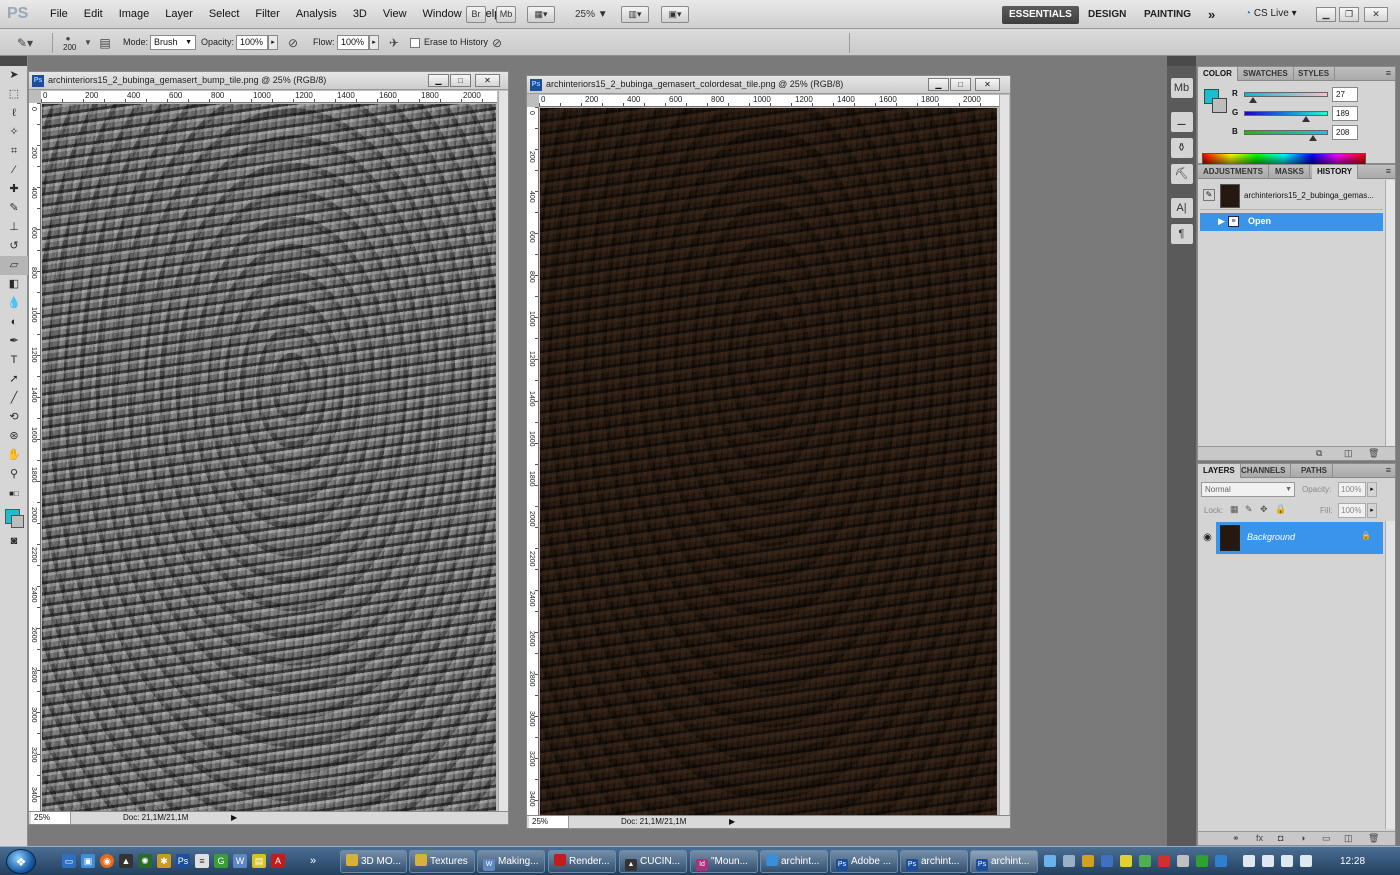 This screenshot has width=1400, height=875. What do you see at coordinates (1291, 222) in the screenshot?
I see `history-state-open: ▶ ≡ Open` at bounding box center [1291, 222].